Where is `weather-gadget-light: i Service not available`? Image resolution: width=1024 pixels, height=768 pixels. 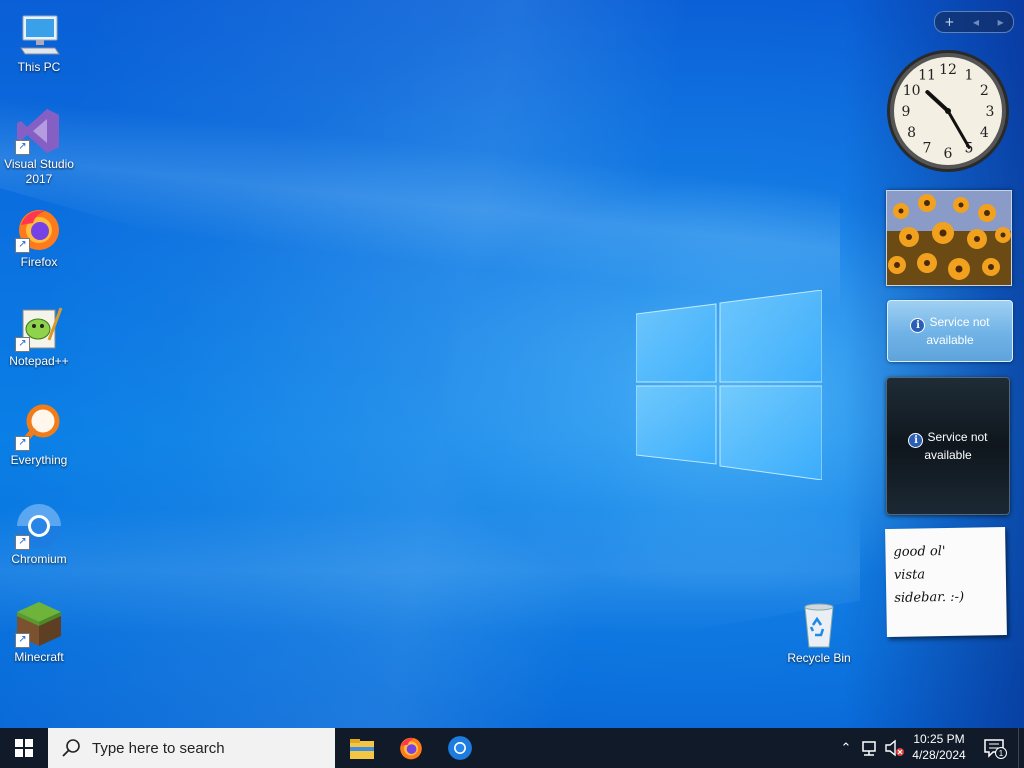
weather-gadget-light: i Service not available is located at coordinates (950, 331).